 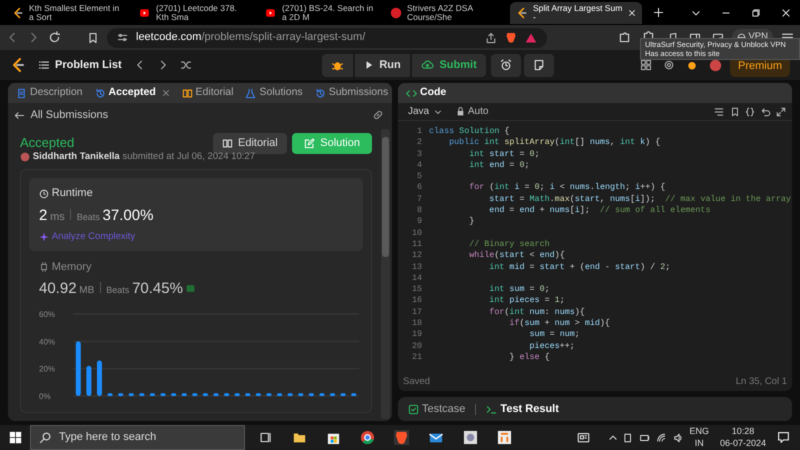 I want to click on panel-tab: Submissions, so click(x=351, y=93).